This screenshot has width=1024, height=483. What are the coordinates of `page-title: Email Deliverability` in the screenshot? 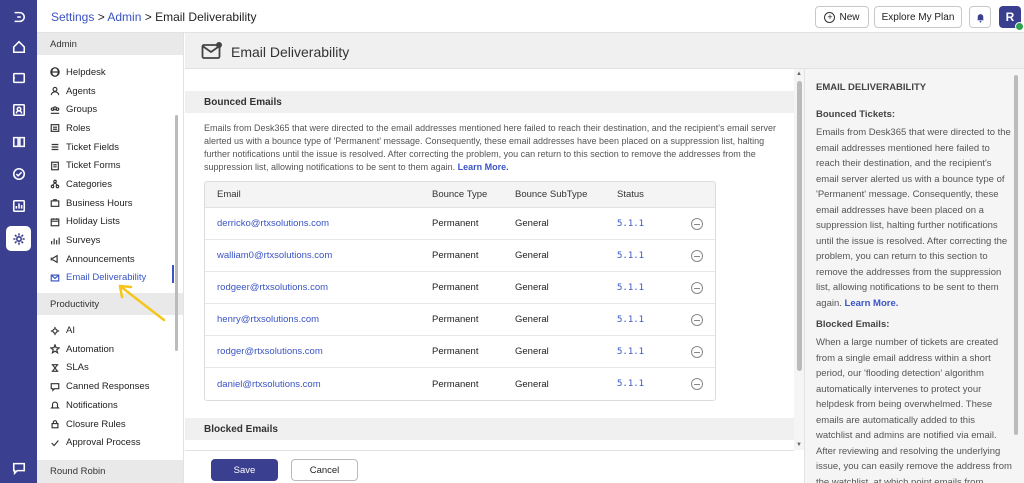 It's located at (290, 52).